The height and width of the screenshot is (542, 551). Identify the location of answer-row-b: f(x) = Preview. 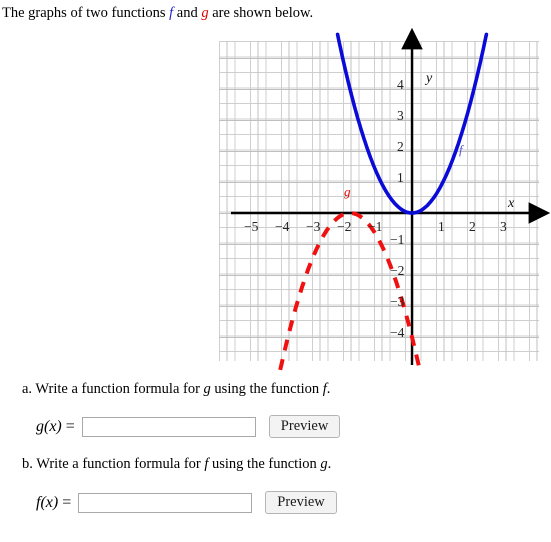
(186, 502).